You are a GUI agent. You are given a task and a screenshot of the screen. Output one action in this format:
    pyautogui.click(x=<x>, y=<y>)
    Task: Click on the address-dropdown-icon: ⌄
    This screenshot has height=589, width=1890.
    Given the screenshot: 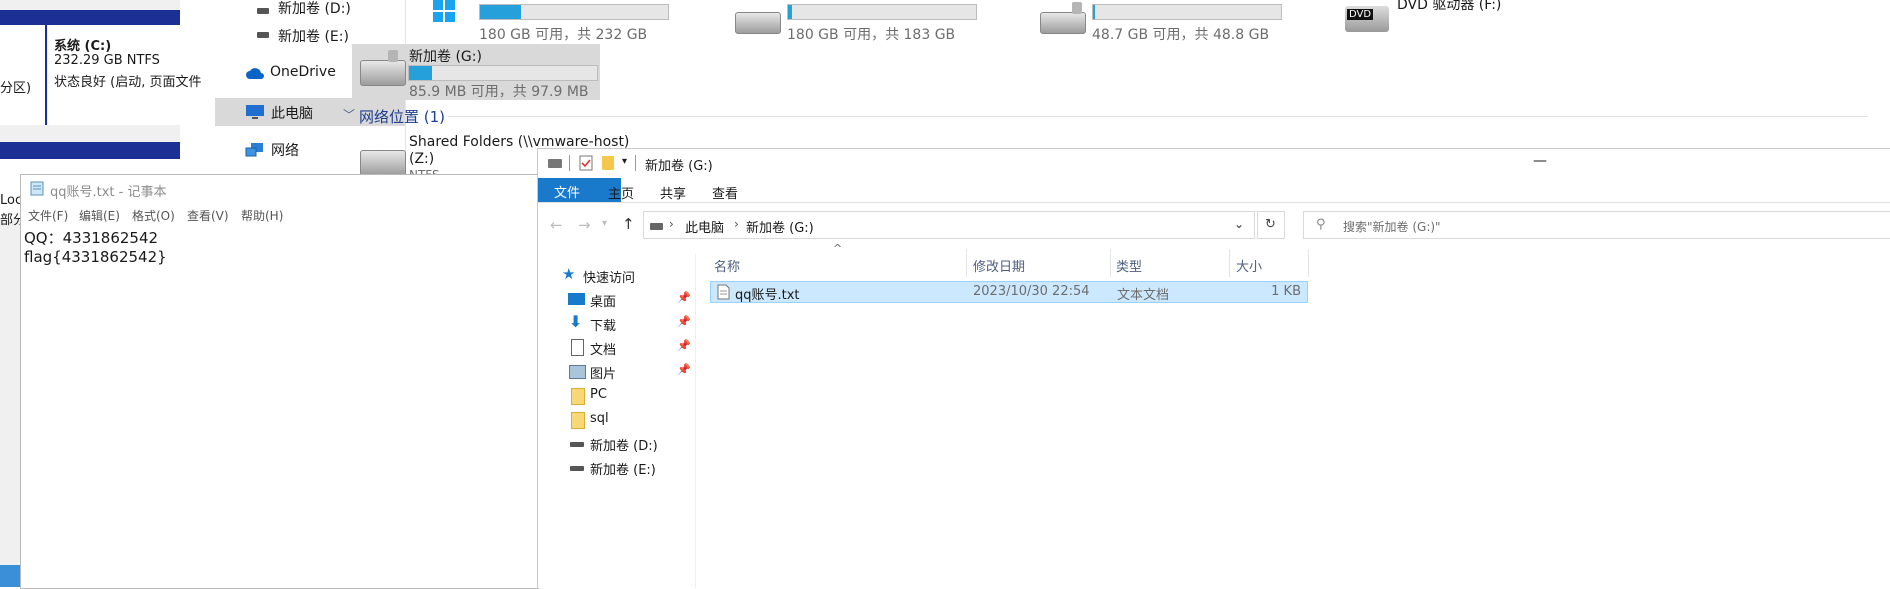 What is the action you would take?
    pyautogui.click(x=1239, y=224)
    